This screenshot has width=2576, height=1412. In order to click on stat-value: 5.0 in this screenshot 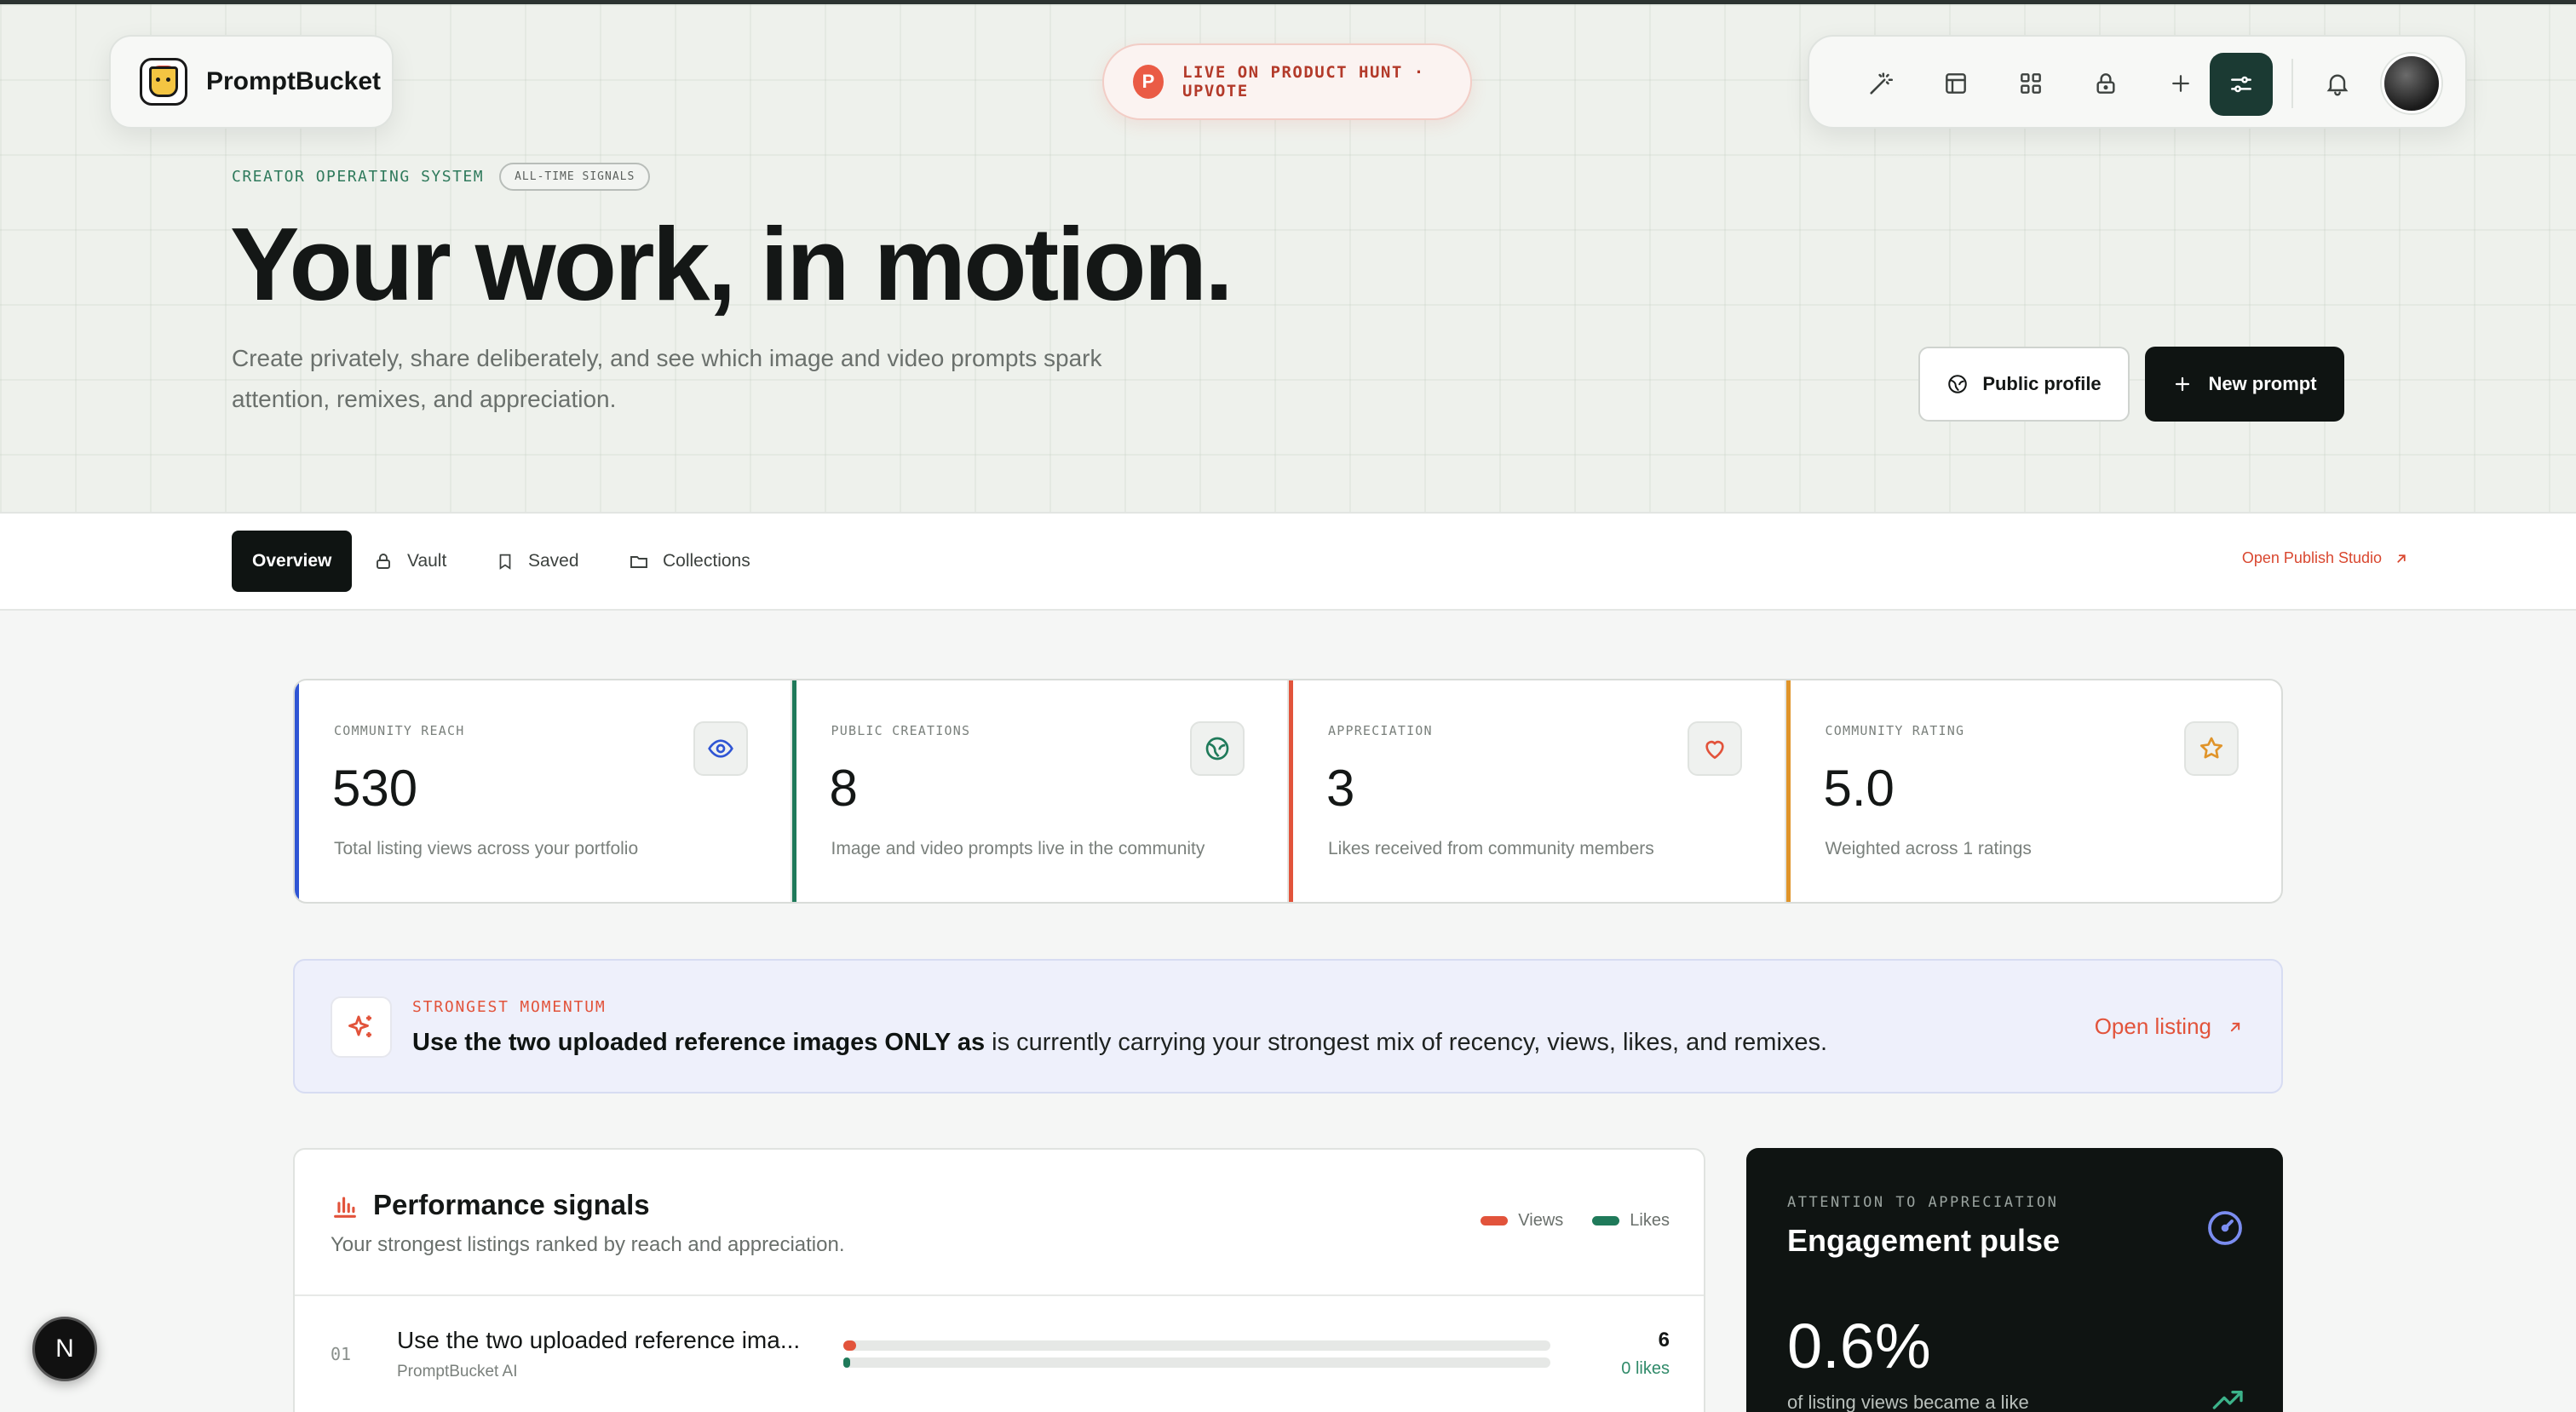, I will do `click(1859, 788)`.